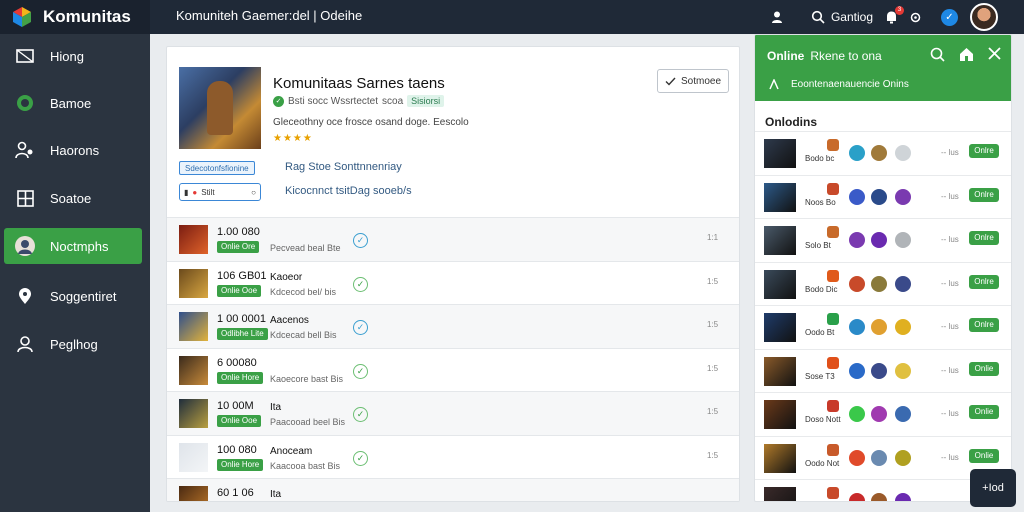 The width and height of the screenshot is (1024, 512). What do you see at coordinates (291, 451) in the screenshot?
I see `row-title: Anoceam` at bounding box center [291, 451].